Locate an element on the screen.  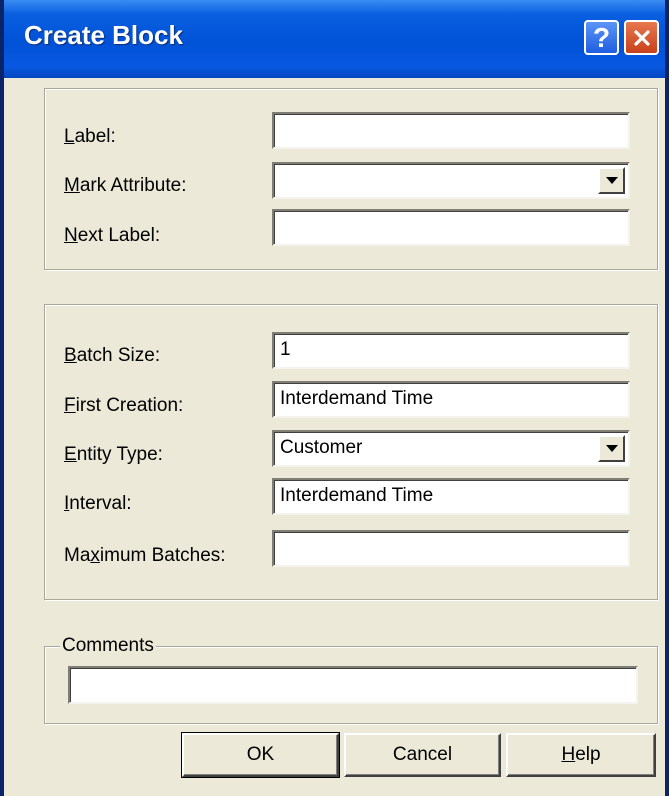
mark-attribute-select is located at coordinates (451, 180).